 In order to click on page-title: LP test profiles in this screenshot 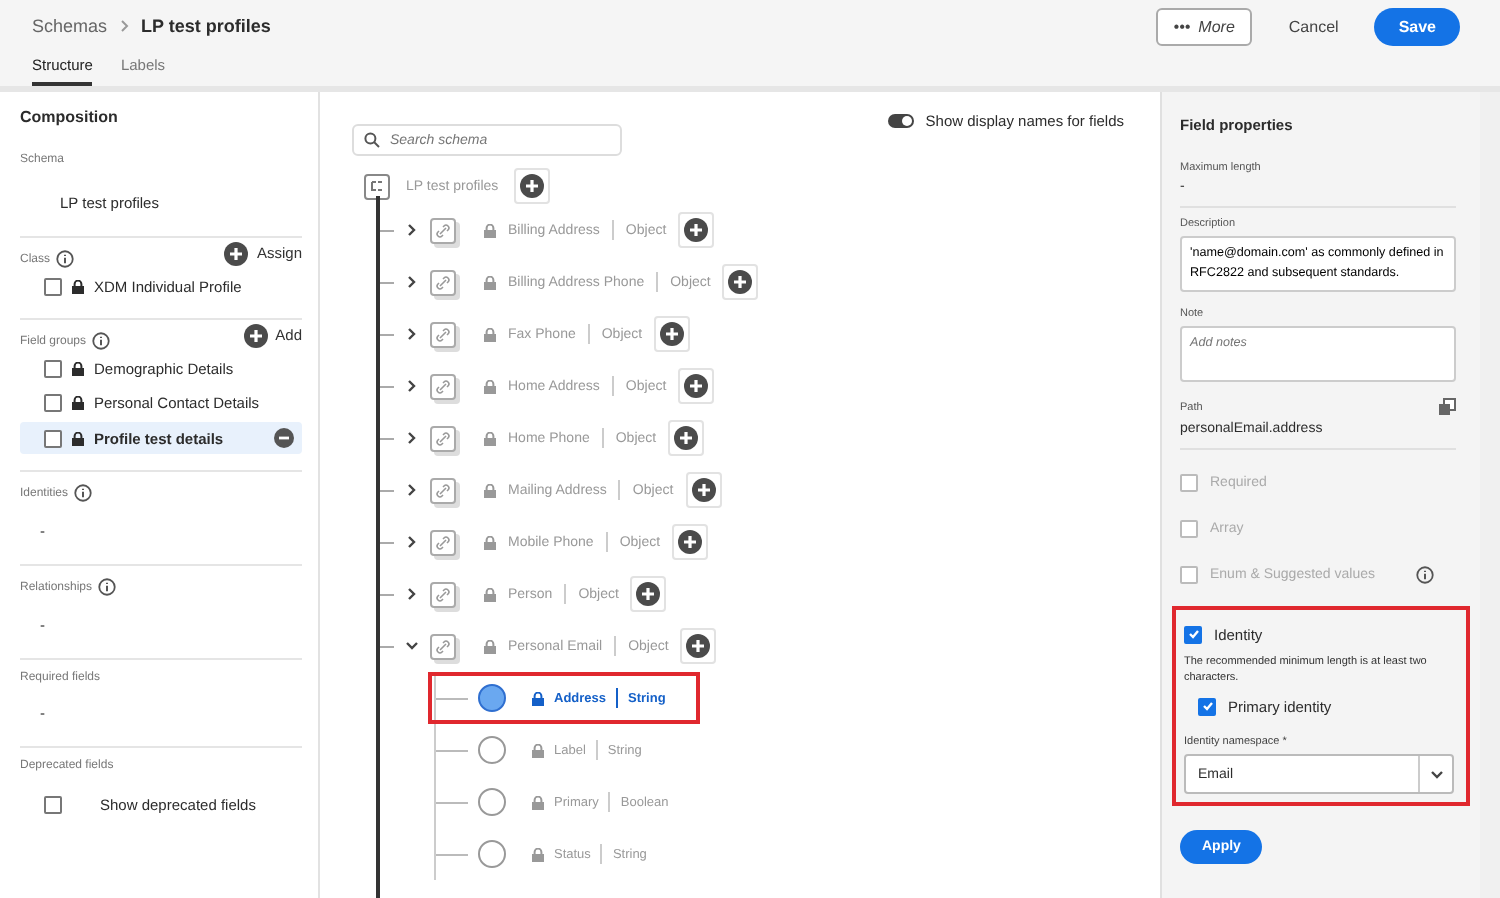, I will do `click(206, 26)`.